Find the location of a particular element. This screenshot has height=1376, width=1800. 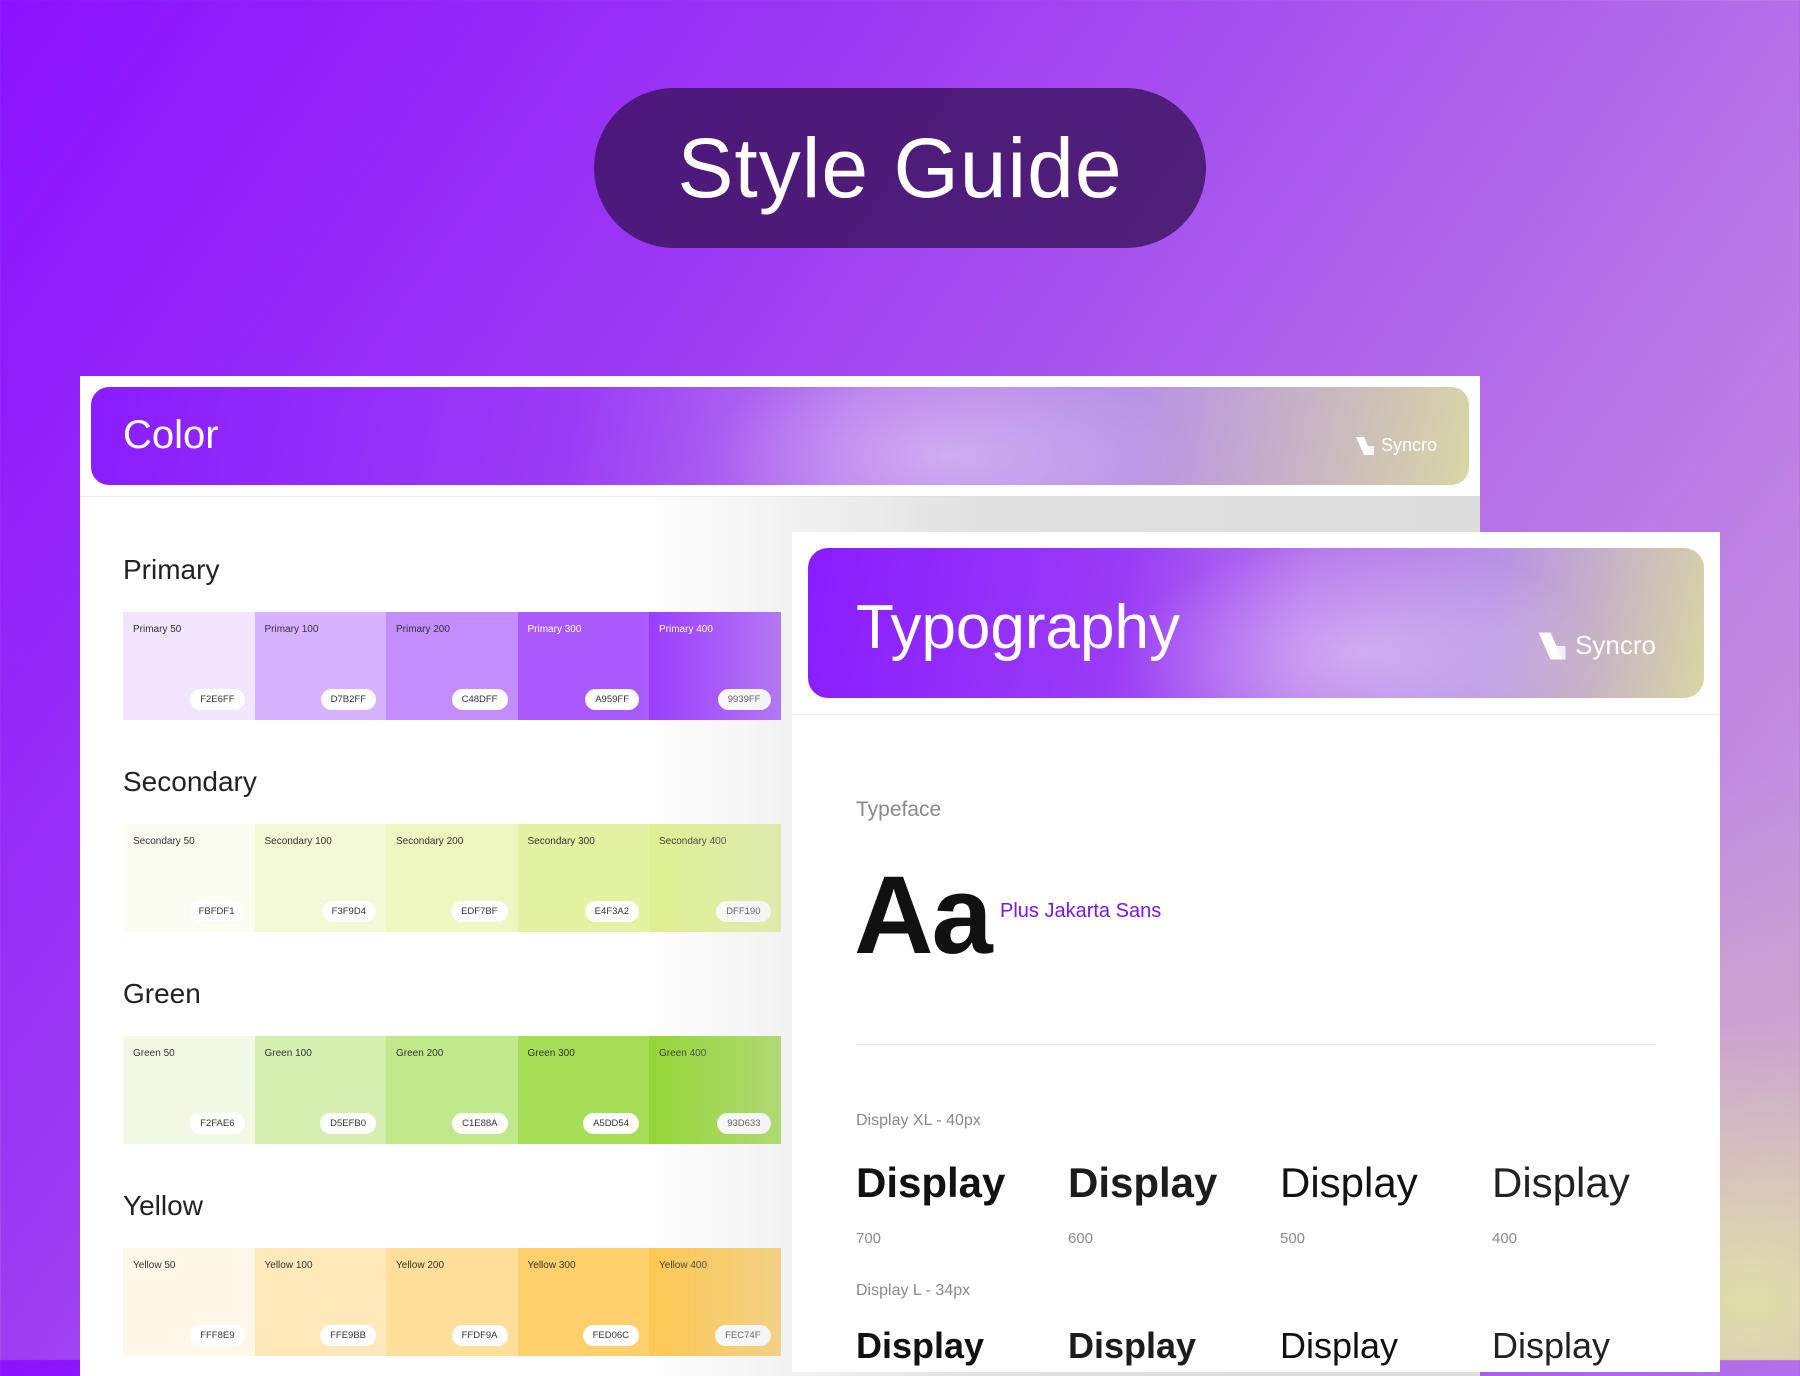

page-title: Style Guide is located at coordinates (900, 167).